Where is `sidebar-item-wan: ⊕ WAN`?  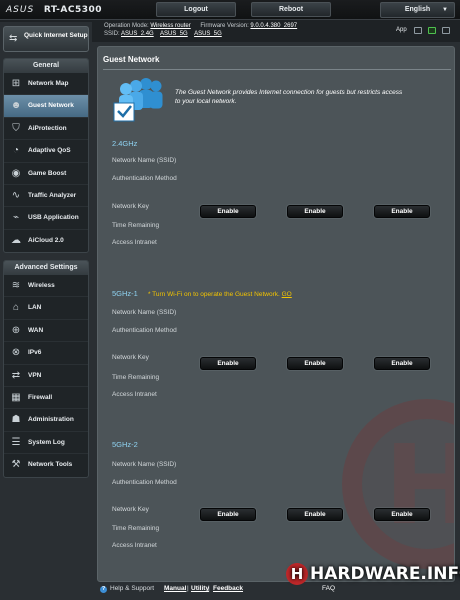
sidebar-item-wan: ⊕ WAN is located at coordinates (46, 331).